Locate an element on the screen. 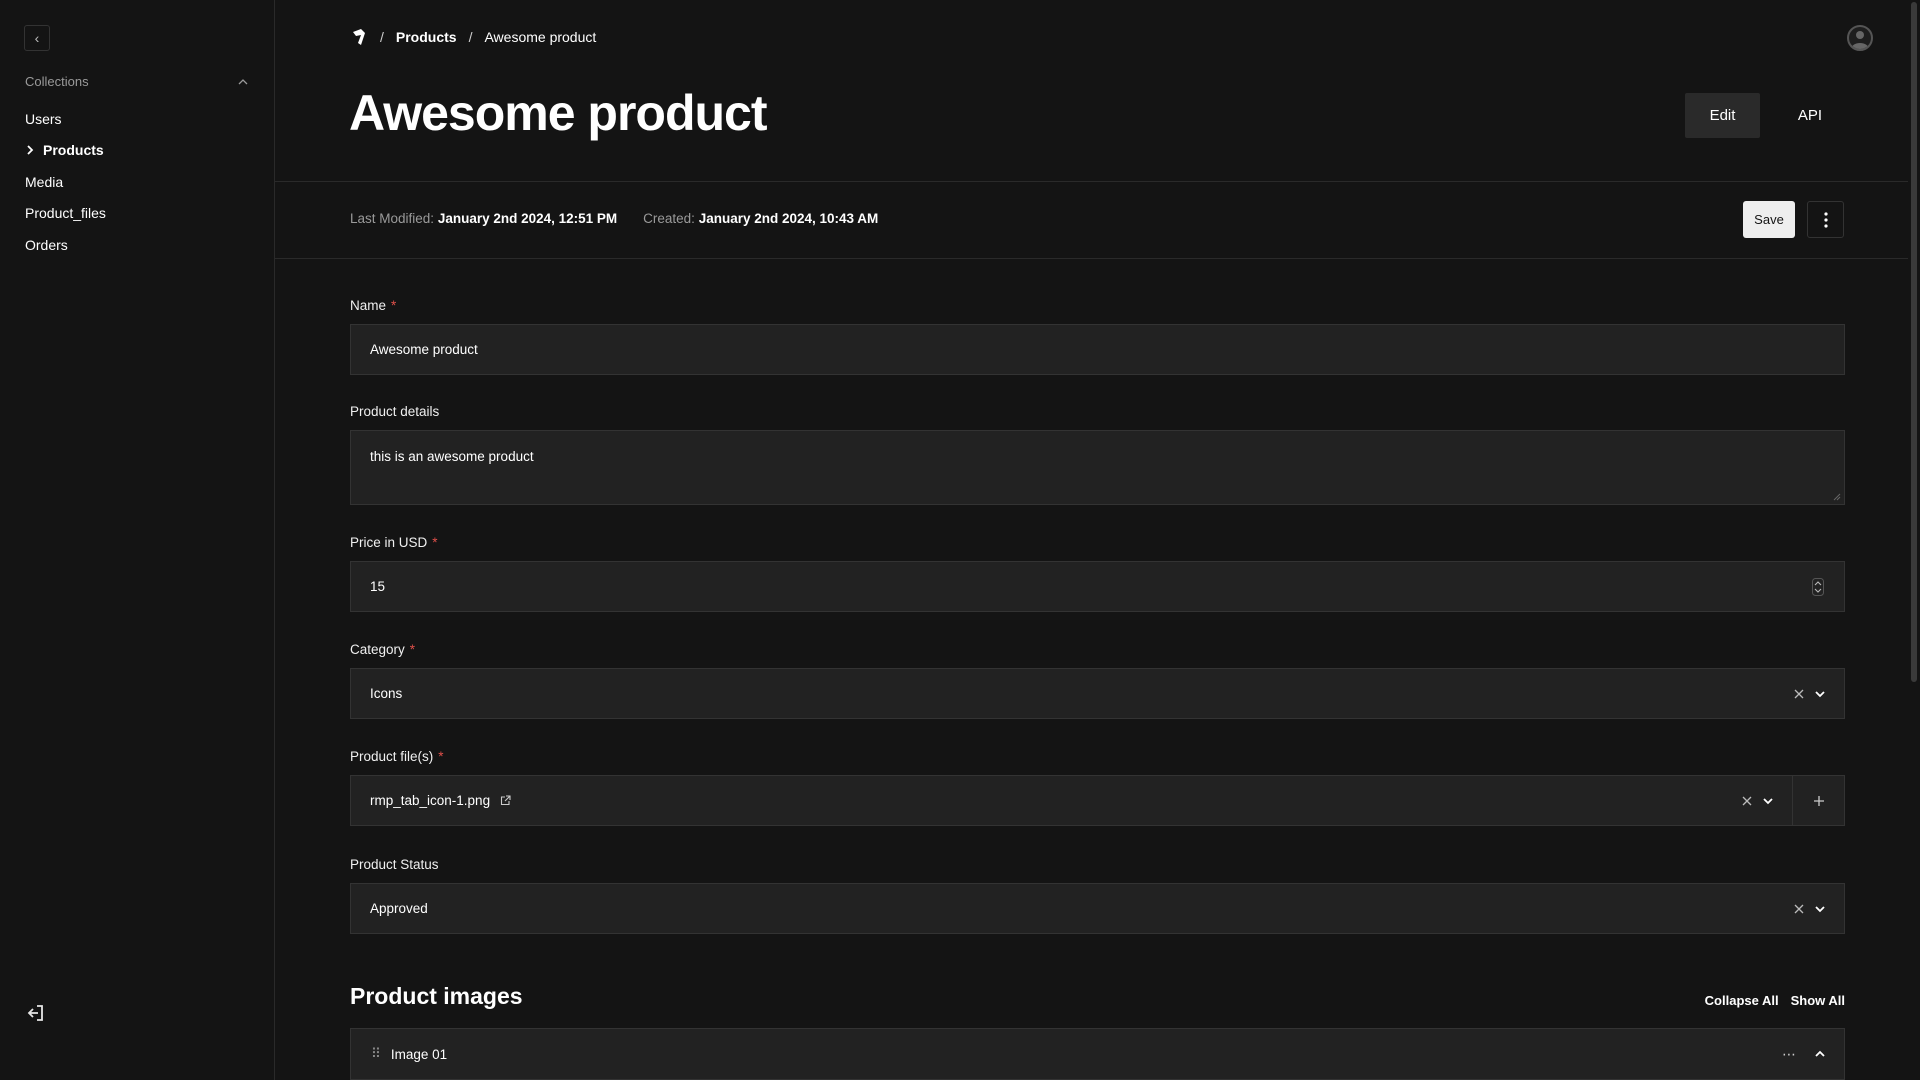 This screenshot has width=1920, height=1080. page-scrollbar is located at coordinates (1914, 540).